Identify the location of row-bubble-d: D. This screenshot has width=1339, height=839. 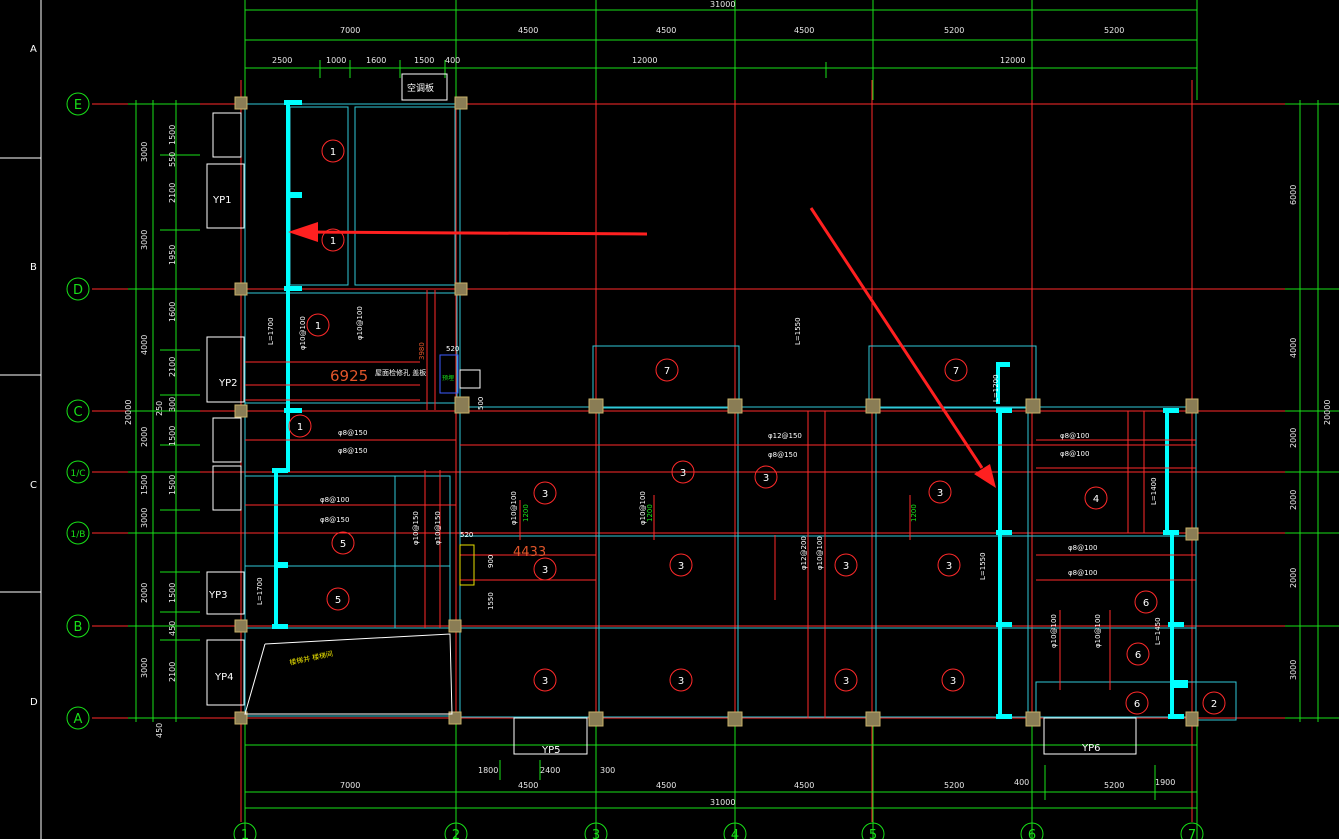
(78, 289).